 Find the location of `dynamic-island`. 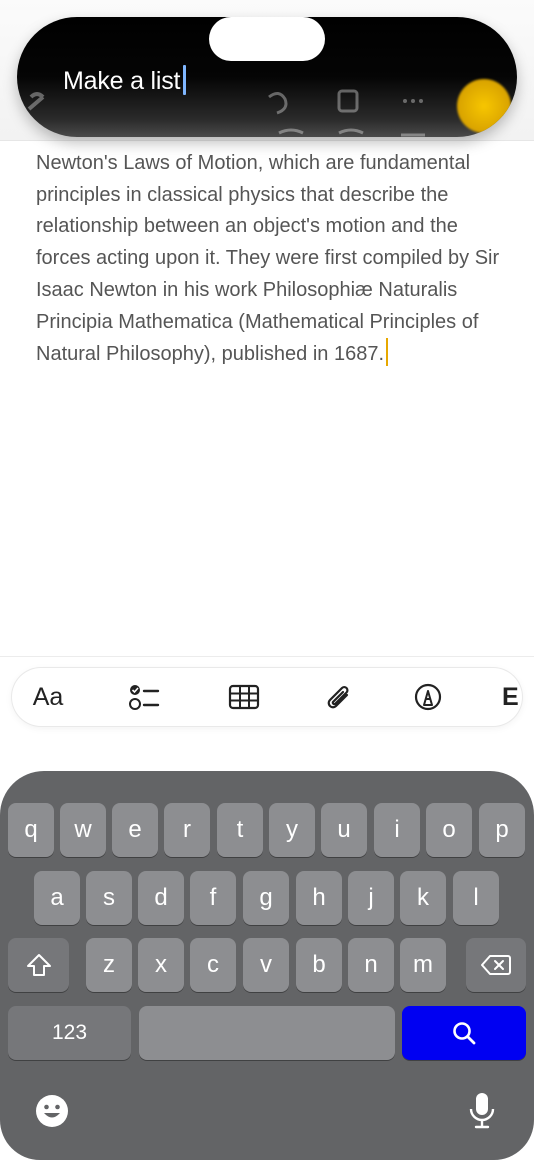

dynamic-island is located at coordinates (267, 39).